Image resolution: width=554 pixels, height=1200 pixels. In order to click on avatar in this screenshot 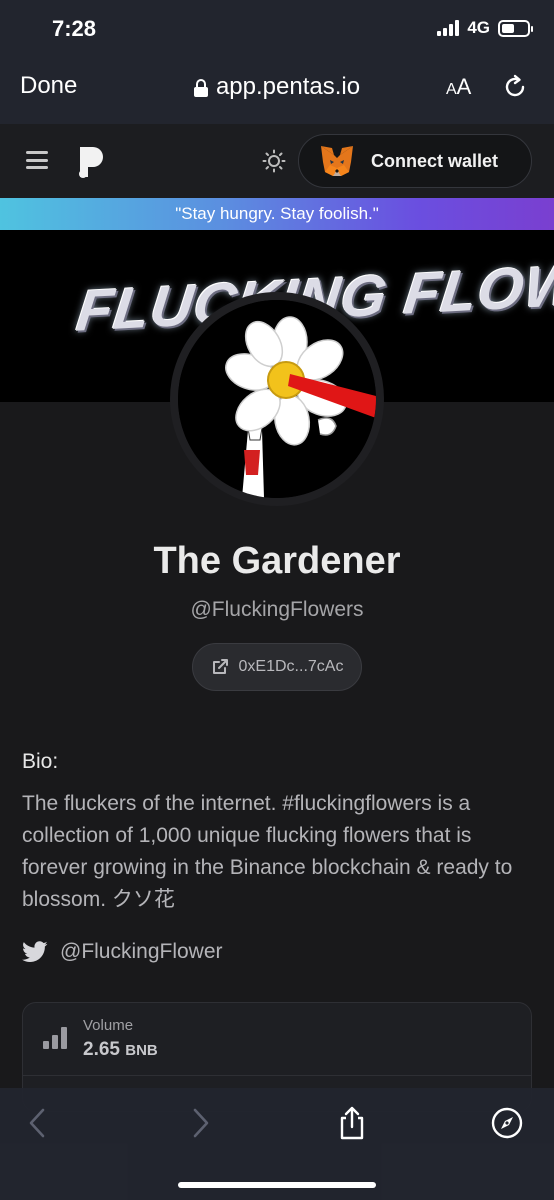, I will do `click(277, 399)`.